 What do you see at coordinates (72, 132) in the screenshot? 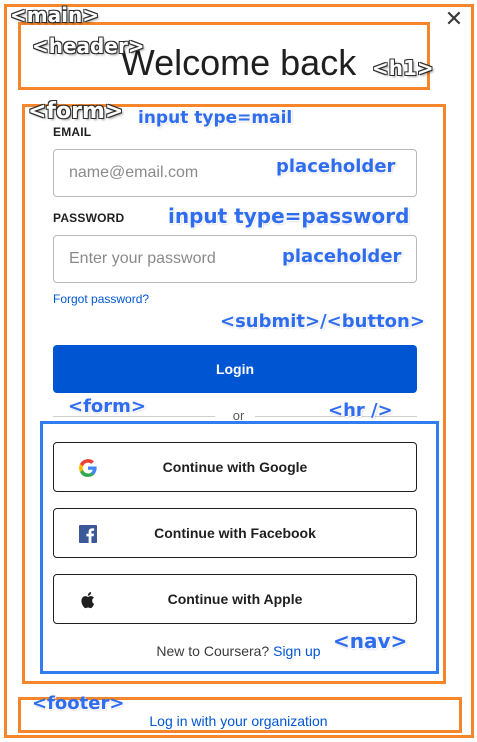
I see `email-label: EMAIL` at bounding box center [72, 132].